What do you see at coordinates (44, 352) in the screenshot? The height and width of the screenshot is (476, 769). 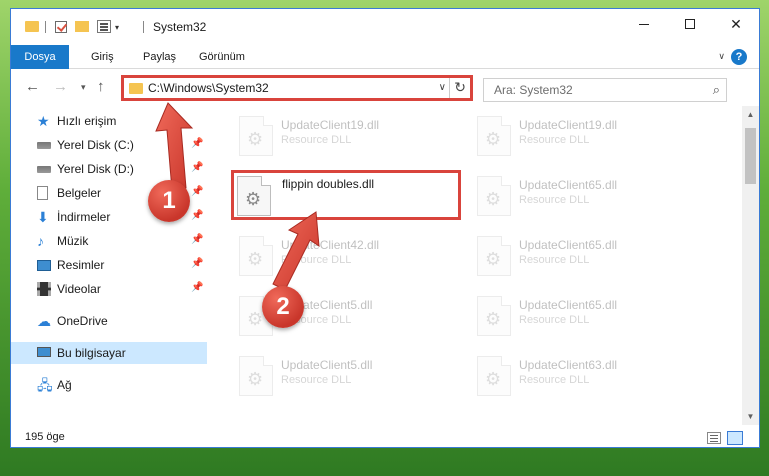 I see `computer-icon` at bounding box center [44, 352].